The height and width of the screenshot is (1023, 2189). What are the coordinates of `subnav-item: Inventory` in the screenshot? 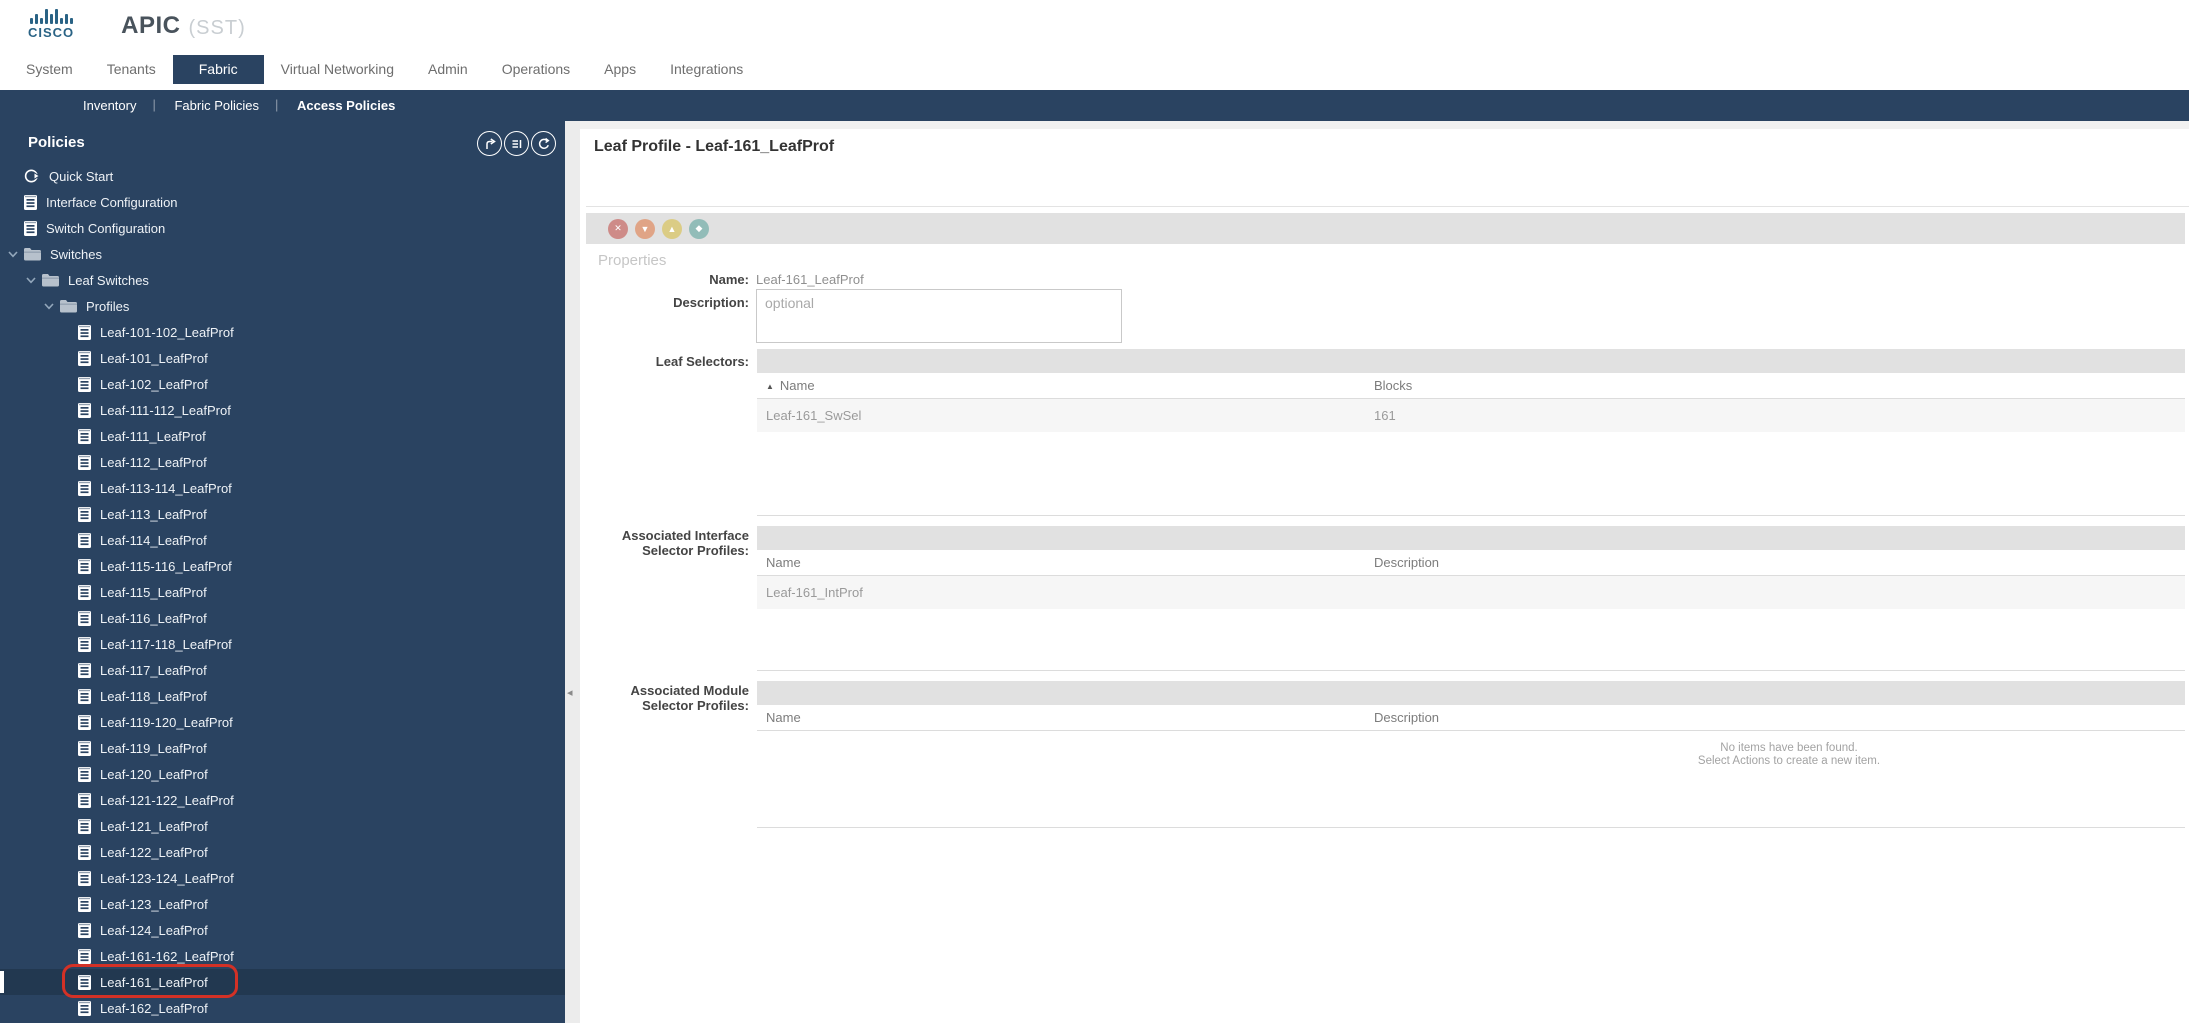 It's located at (109, 105).